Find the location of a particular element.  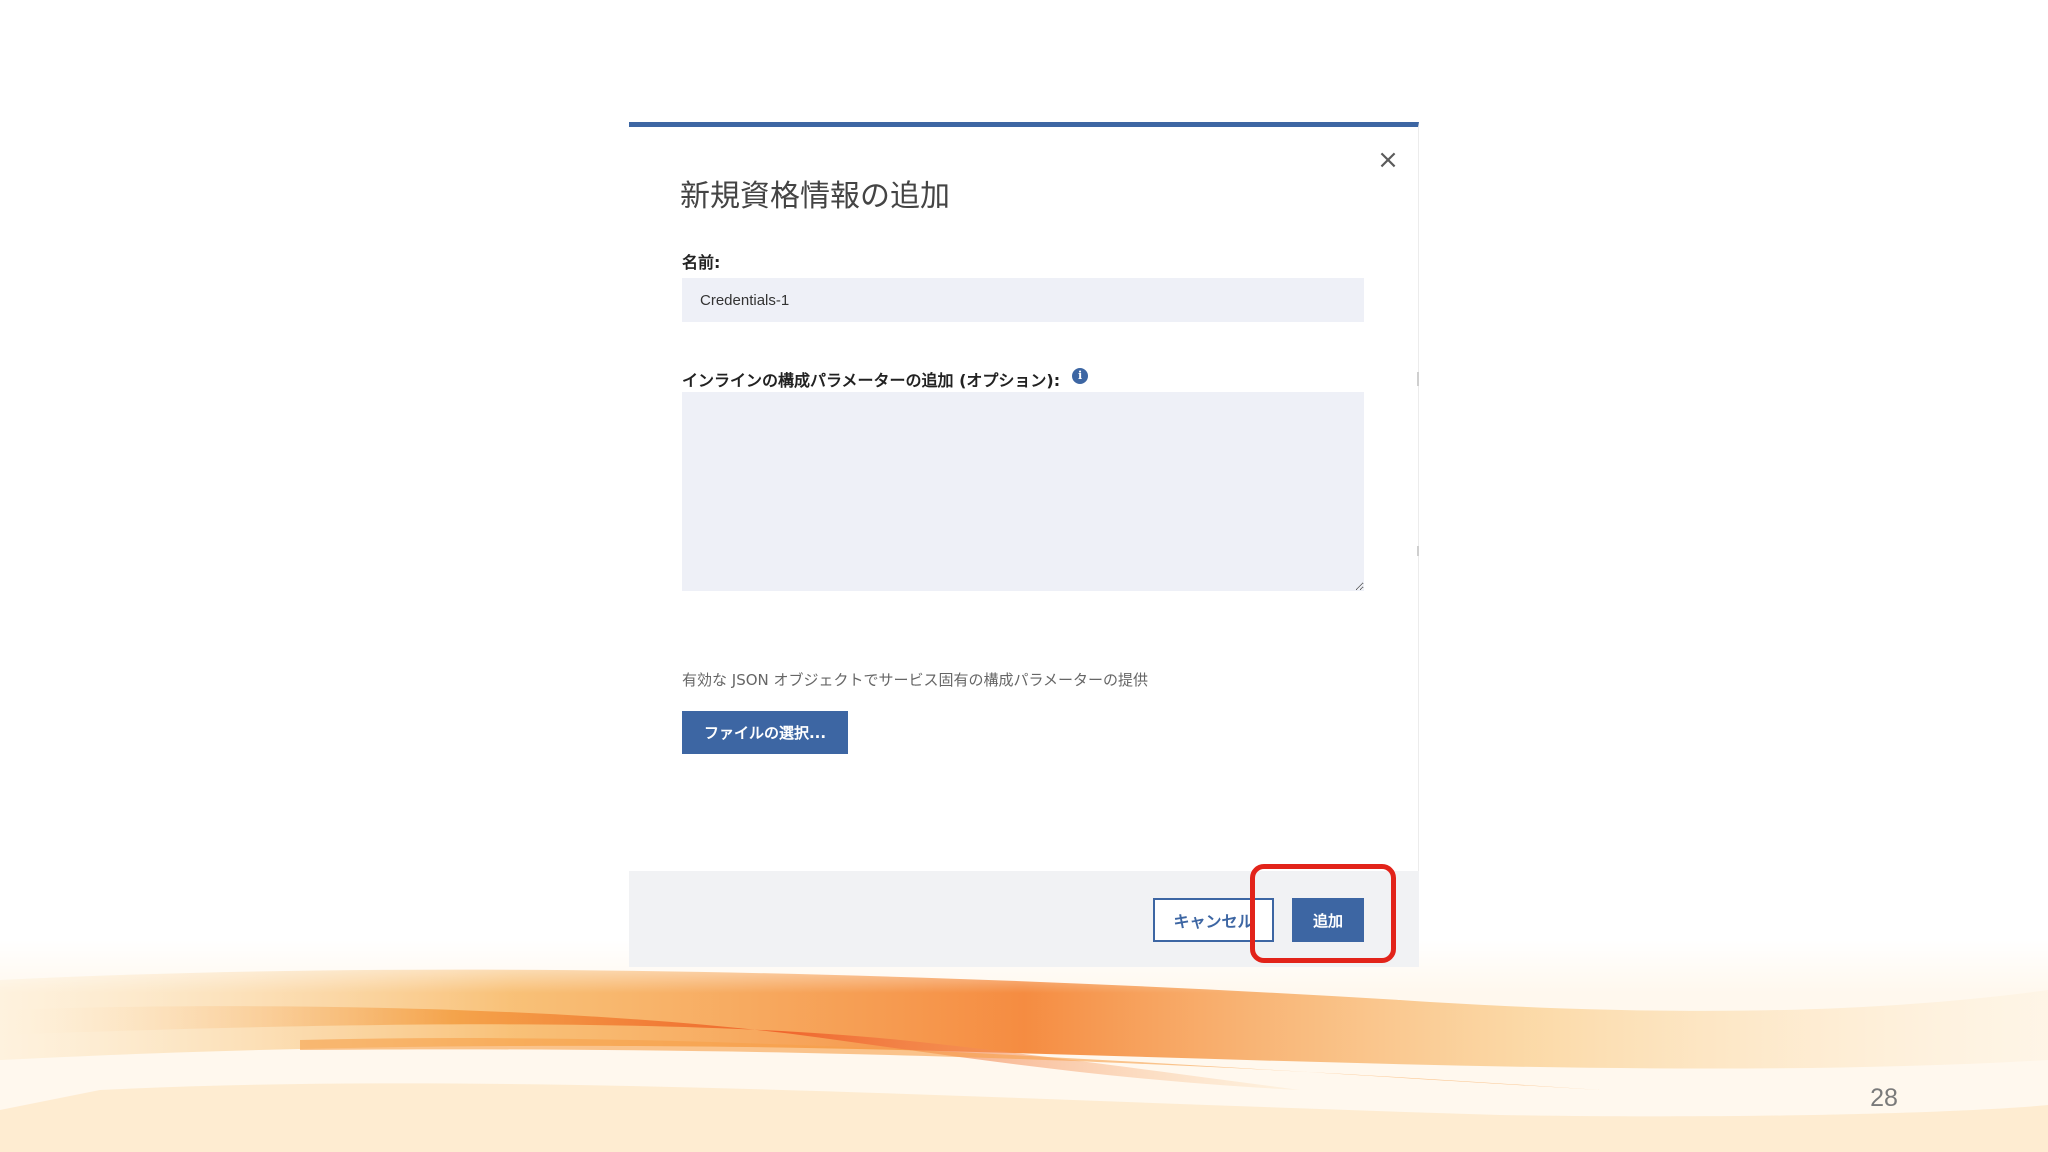

close-icon: × is located at coordinates (1388, 160).